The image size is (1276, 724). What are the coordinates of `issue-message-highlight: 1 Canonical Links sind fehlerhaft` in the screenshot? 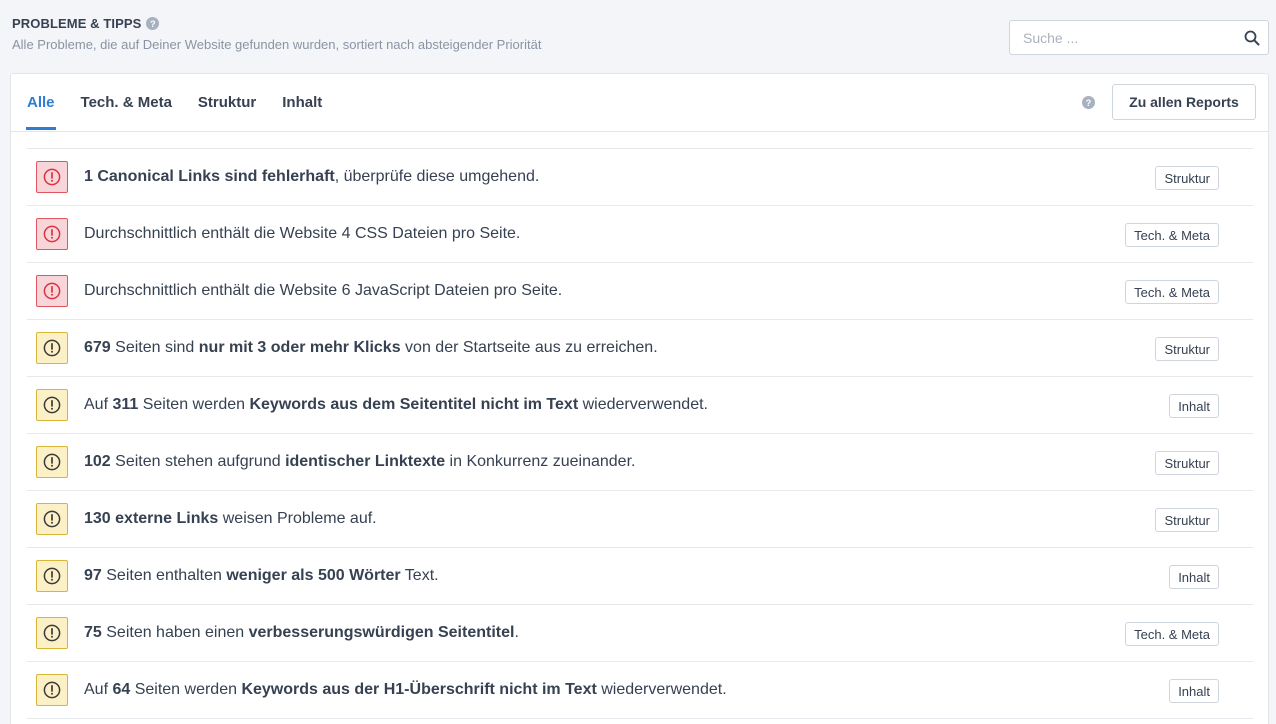 It's located at (209, 176).